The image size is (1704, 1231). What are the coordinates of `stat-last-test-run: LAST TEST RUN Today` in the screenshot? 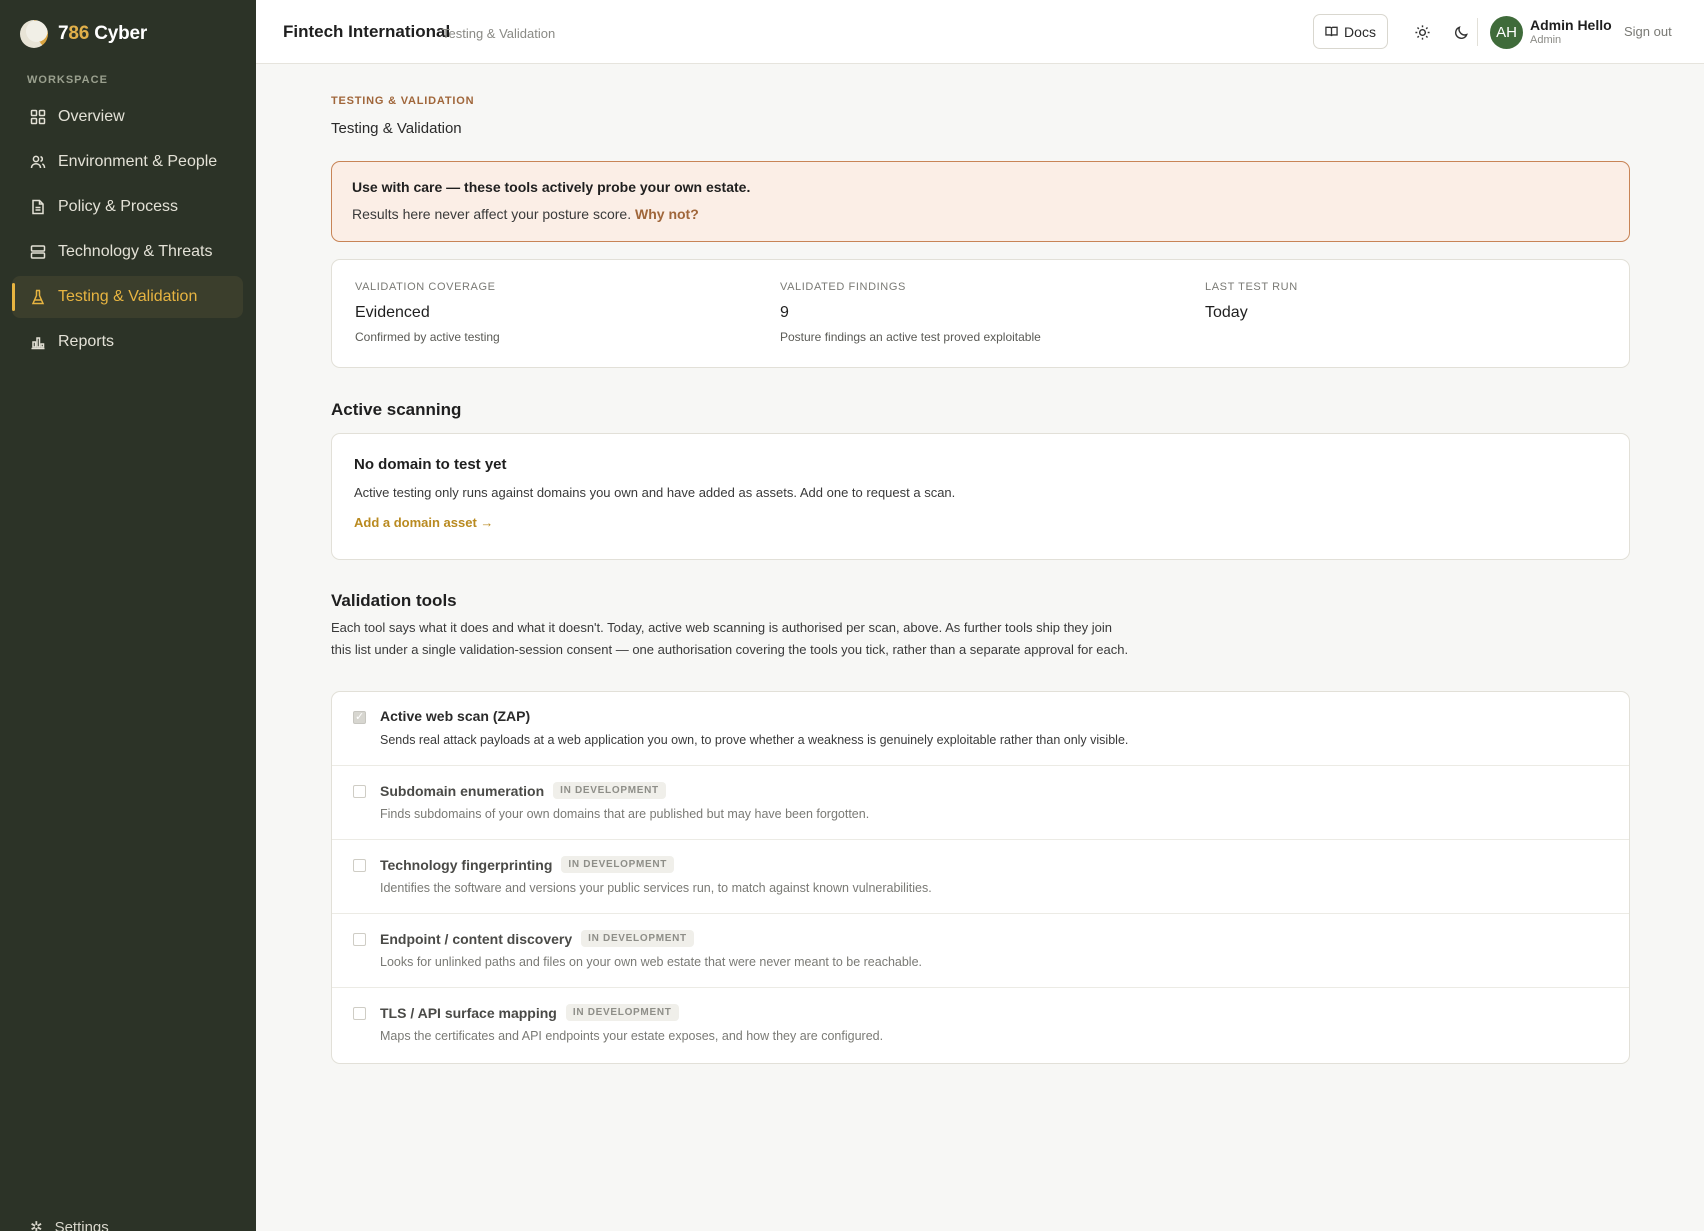 It's located at (1251, 301).